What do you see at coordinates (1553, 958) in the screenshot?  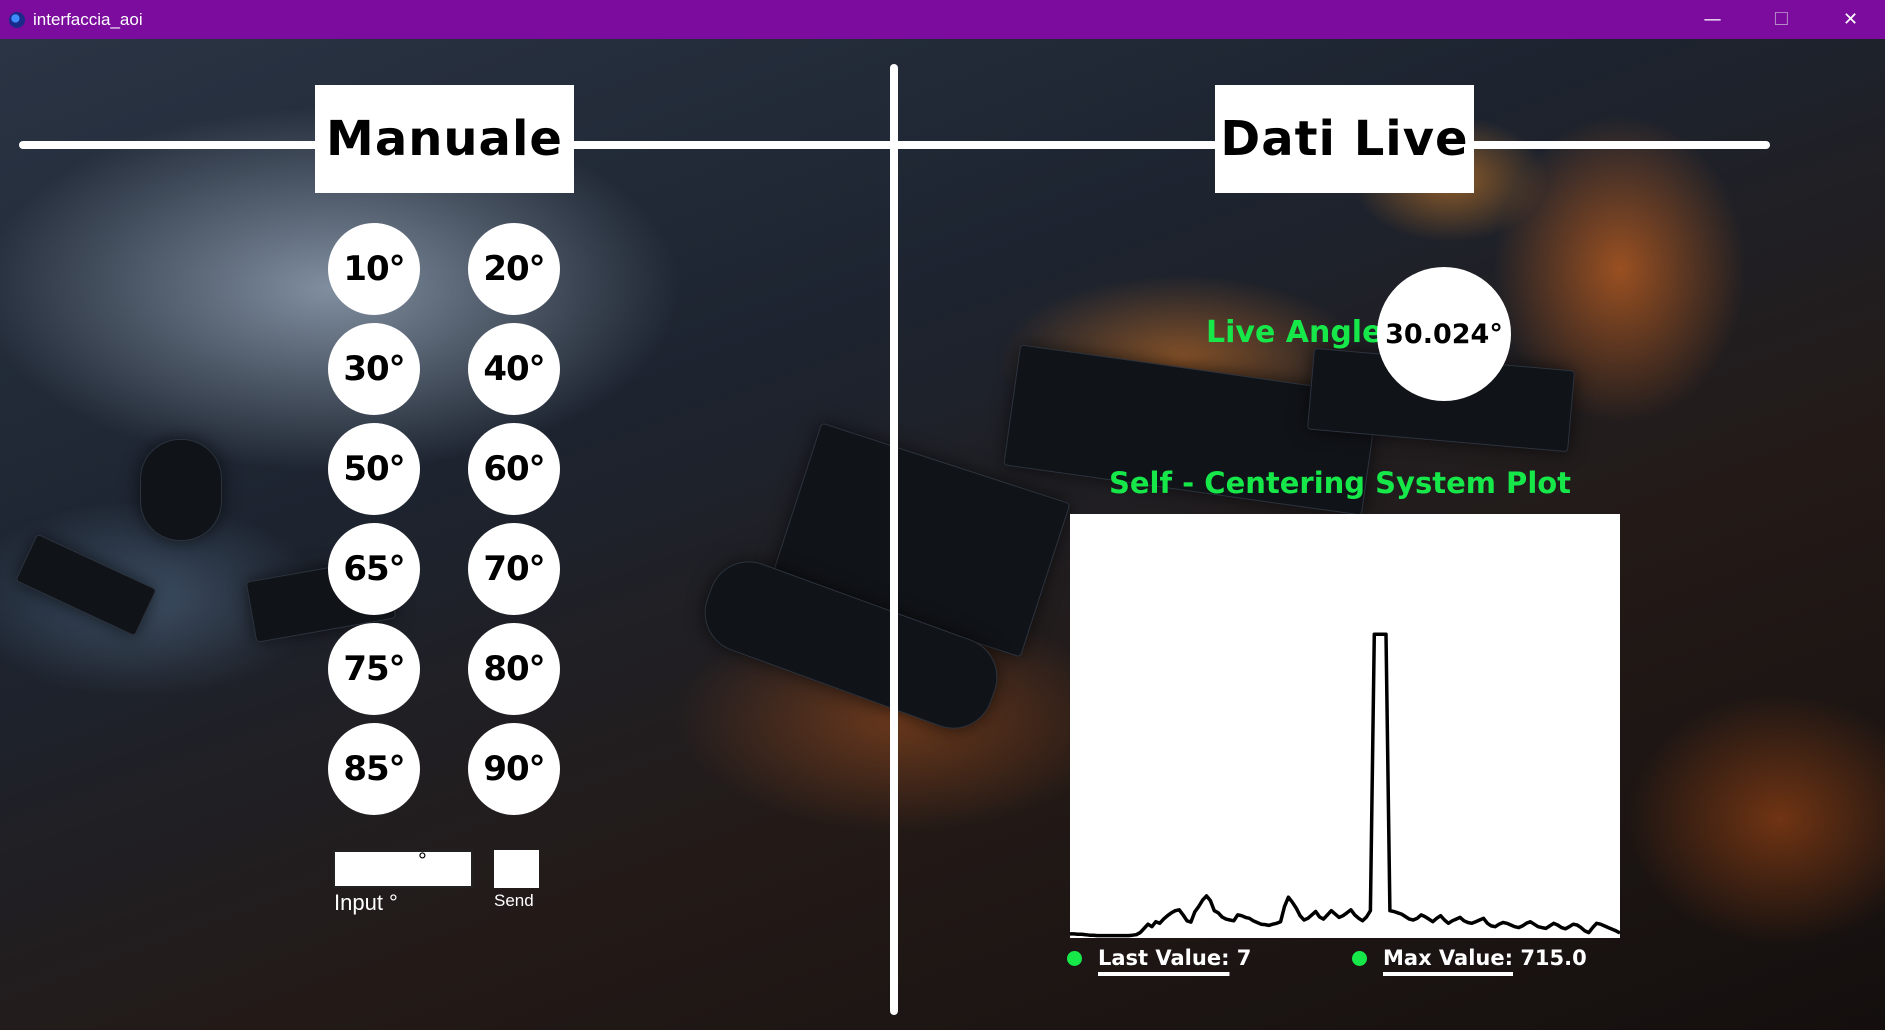 I see `max-value: 715.0` at bounding box center [1553, 958].